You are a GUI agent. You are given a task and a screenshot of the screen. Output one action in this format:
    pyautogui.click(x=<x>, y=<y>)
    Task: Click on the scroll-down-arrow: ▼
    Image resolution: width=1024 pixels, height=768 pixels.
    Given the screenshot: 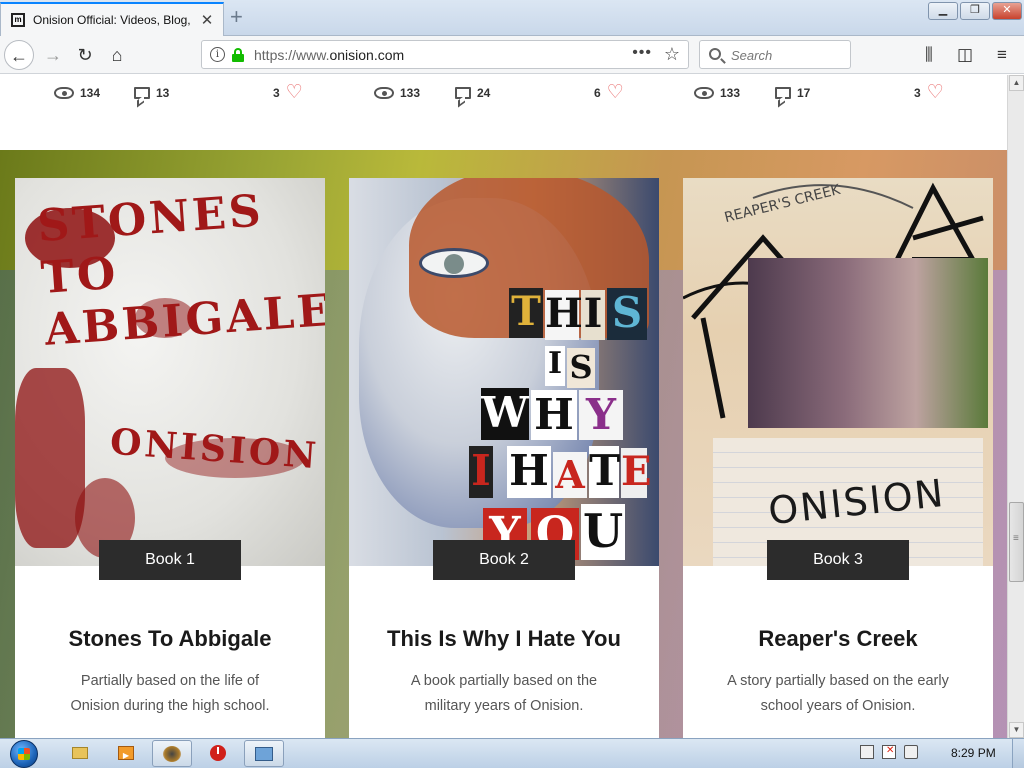 What is the action you would take?
    pyautogui.click(x=1016, y=730)
    